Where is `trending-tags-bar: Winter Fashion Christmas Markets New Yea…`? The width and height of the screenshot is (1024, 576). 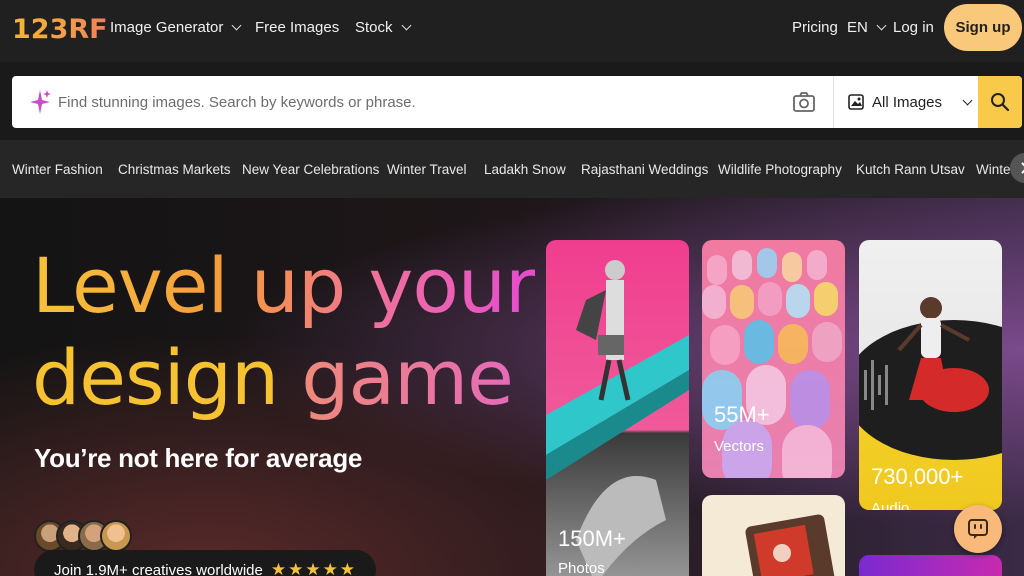 trending-tags-bar: Winter Fashion Christmas Markets New Yea… is located at coordinates (512, 169).